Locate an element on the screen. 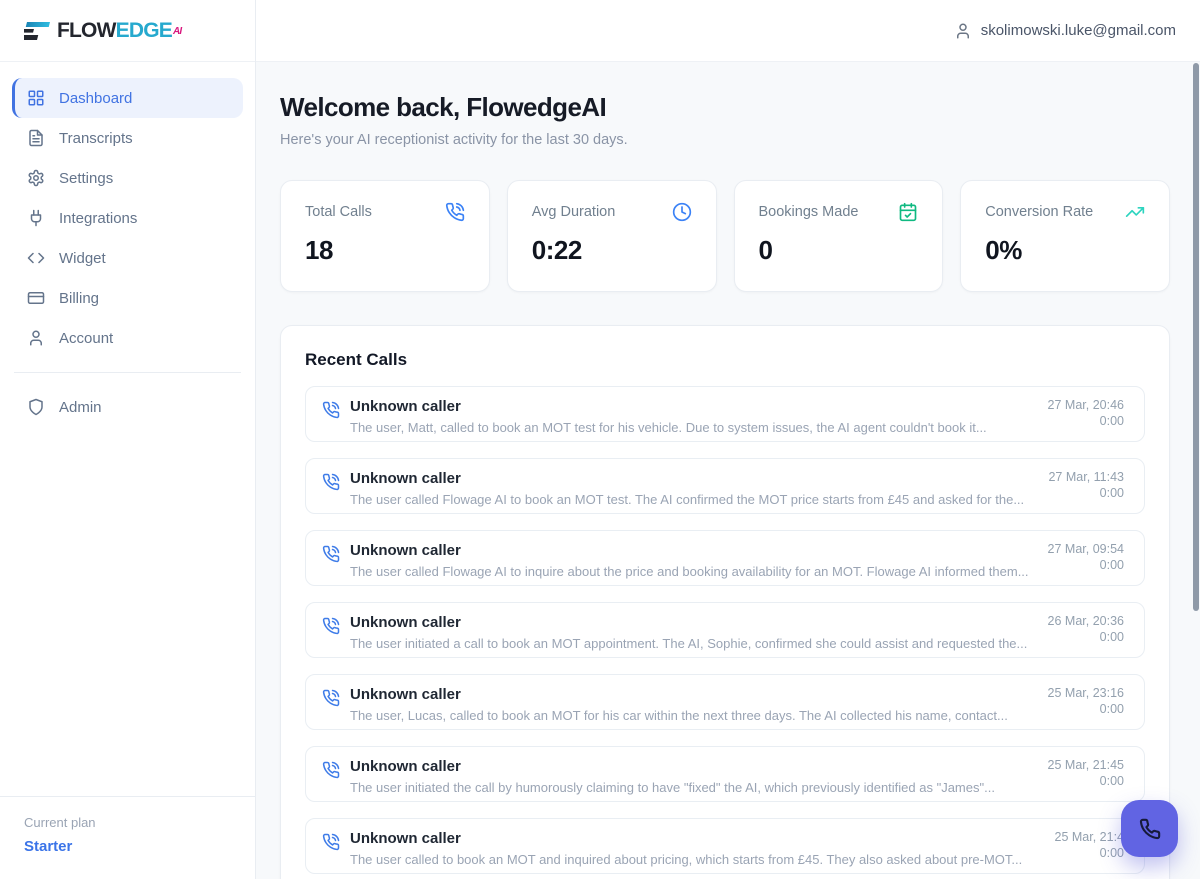 Image resolution: width=1200 pixels, height=879 pixels. sidebar-item-account: Account is located at coordinates (127, 338).